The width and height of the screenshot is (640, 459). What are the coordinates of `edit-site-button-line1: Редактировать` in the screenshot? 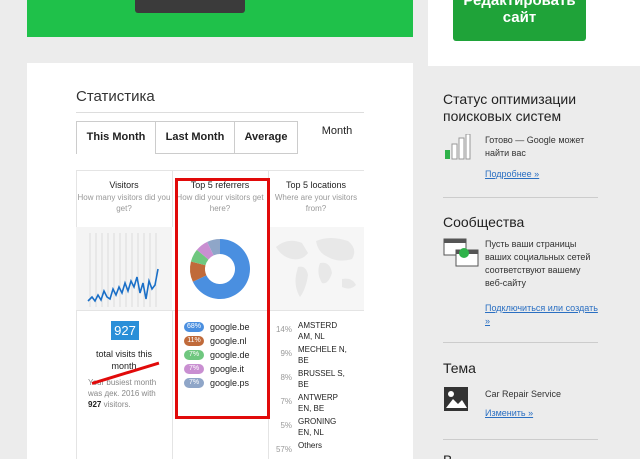 It's located at (519, 4).